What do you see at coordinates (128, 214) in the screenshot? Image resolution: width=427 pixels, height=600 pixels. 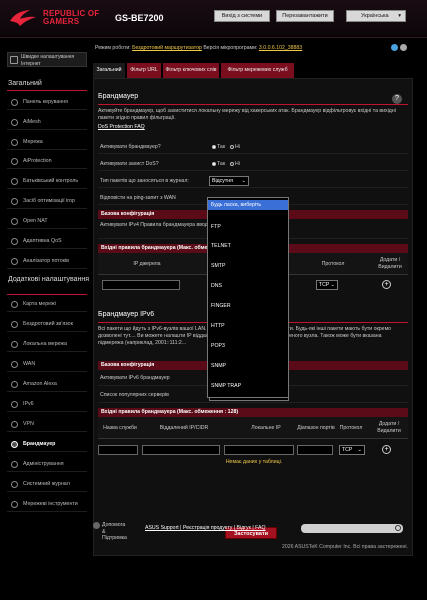 I see `bar-label: Базова конфігурація` at bounding box center [128, 214].